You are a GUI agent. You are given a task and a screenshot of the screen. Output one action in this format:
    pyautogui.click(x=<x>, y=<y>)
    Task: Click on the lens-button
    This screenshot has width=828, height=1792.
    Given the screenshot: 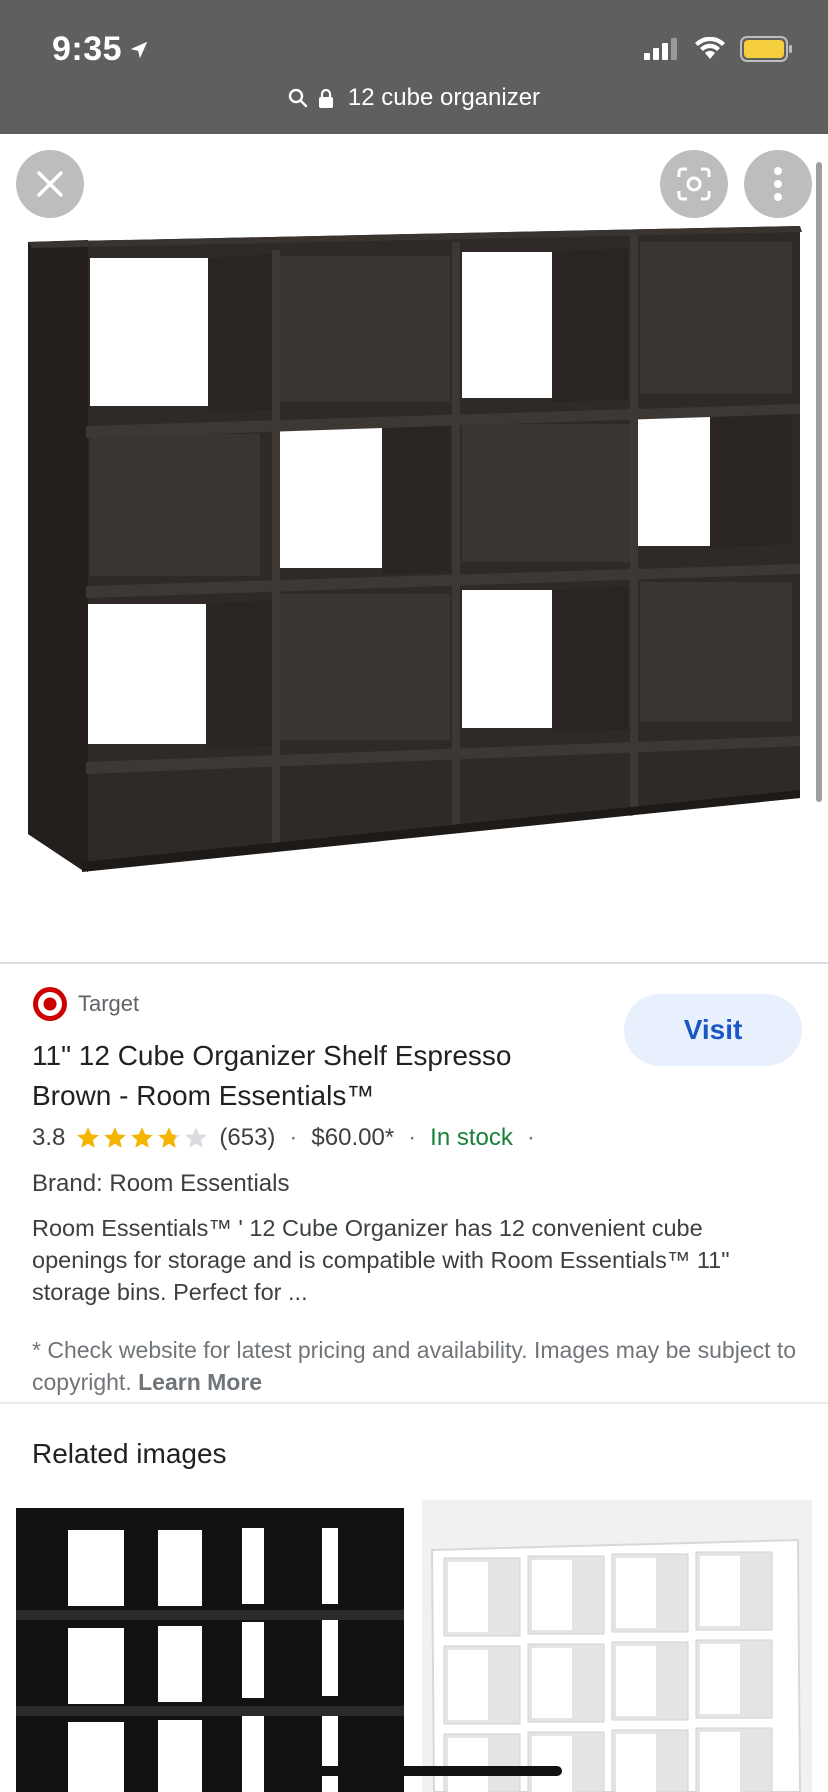 What is the action you would take?
    pyautogui.click(x=694, y=184)
    